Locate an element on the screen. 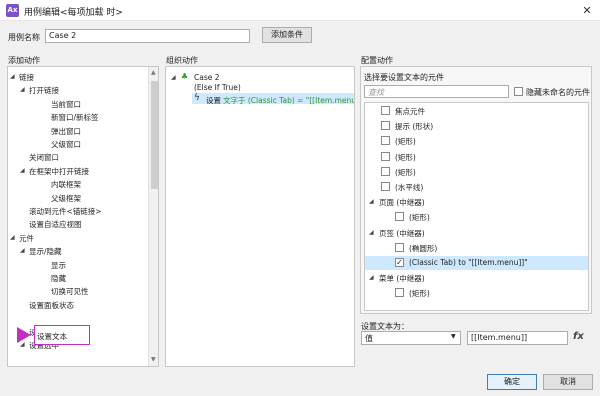 The height and width of the screenshot is (396, 600). tree-item: 显示 is located at coordinates (58, 265).